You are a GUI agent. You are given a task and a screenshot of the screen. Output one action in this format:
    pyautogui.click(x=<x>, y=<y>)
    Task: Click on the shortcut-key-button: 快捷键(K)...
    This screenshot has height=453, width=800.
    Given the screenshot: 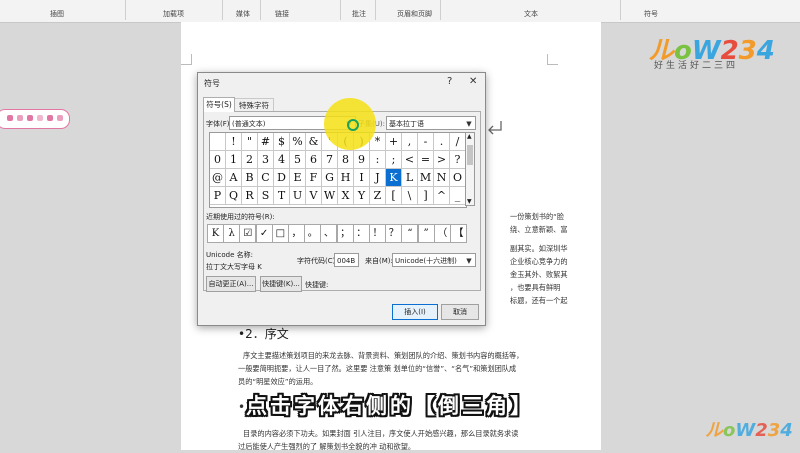 What is the action you would take?
    pyautogui.click(x=281, y=284)
    